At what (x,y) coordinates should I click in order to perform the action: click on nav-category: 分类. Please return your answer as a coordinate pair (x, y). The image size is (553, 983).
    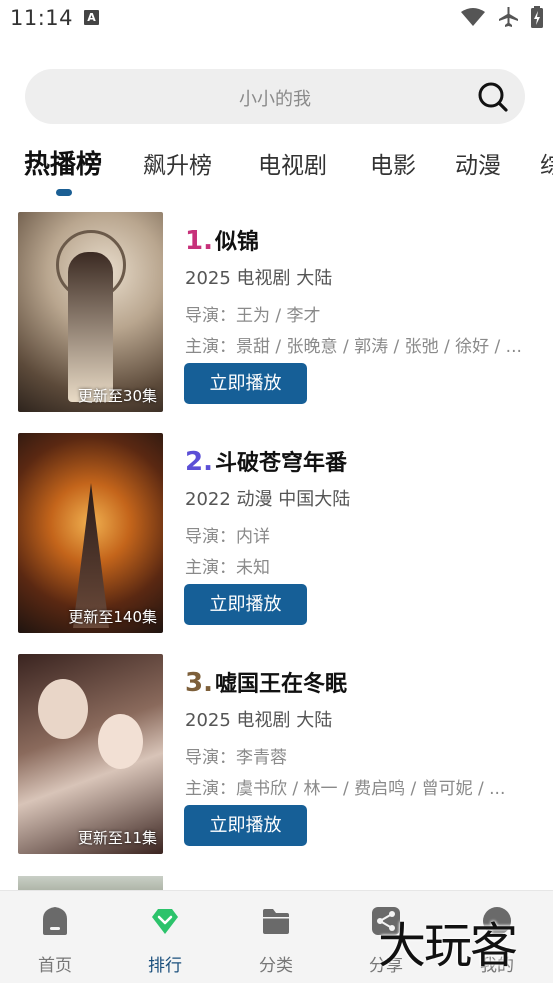
    Looking at the image, I should click on (276, 937).